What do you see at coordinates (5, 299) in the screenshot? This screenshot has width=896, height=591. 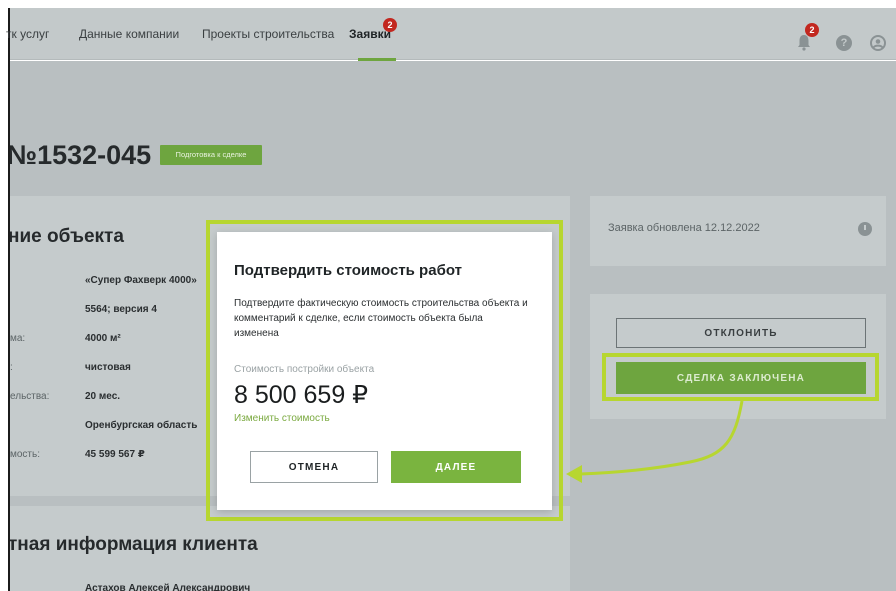 I see `left-edge` at bounding box center [5, 299].